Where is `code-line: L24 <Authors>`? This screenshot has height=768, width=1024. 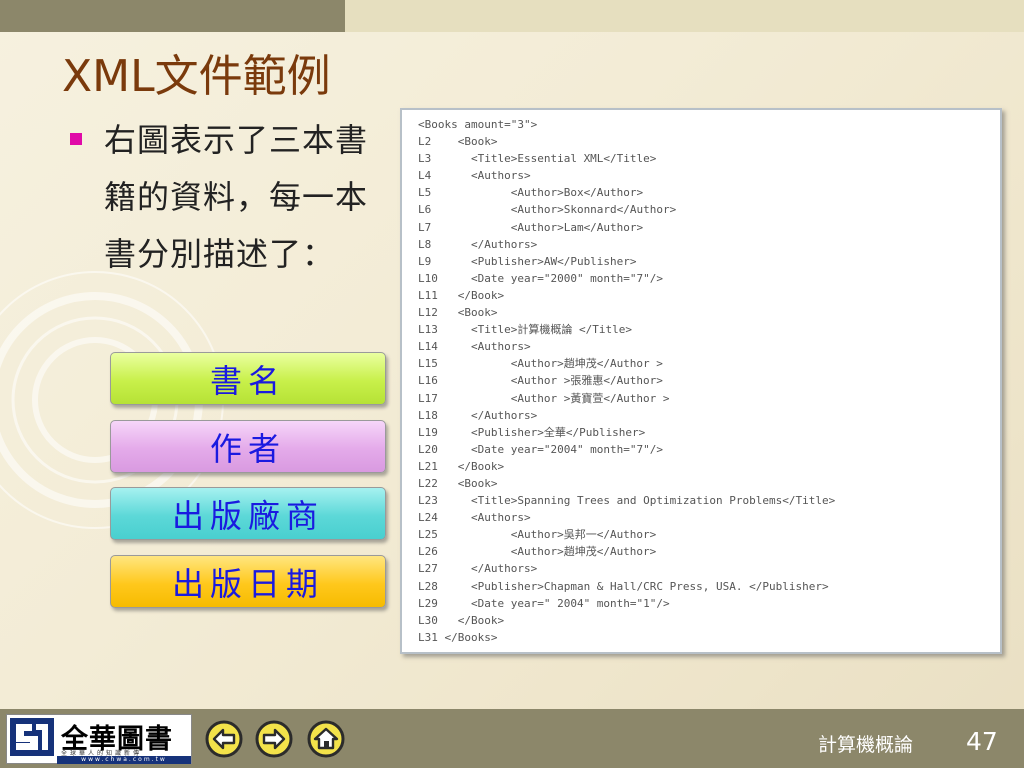 code-line: L24 <Authors> is located at coordinates (474, 518).